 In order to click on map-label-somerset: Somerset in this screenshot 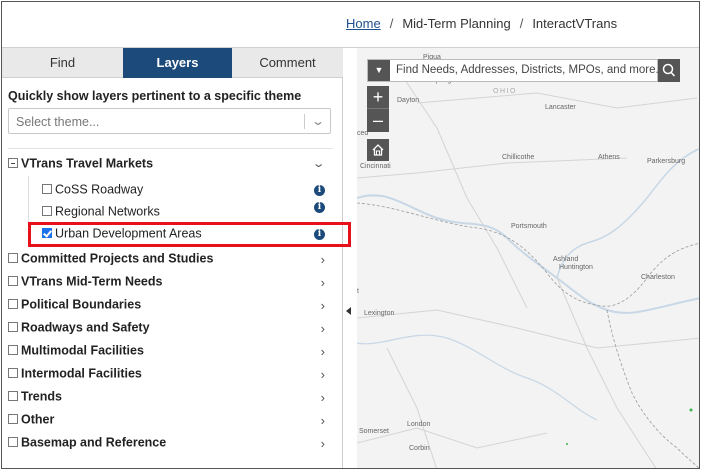, I will do `click(374, 431)`.